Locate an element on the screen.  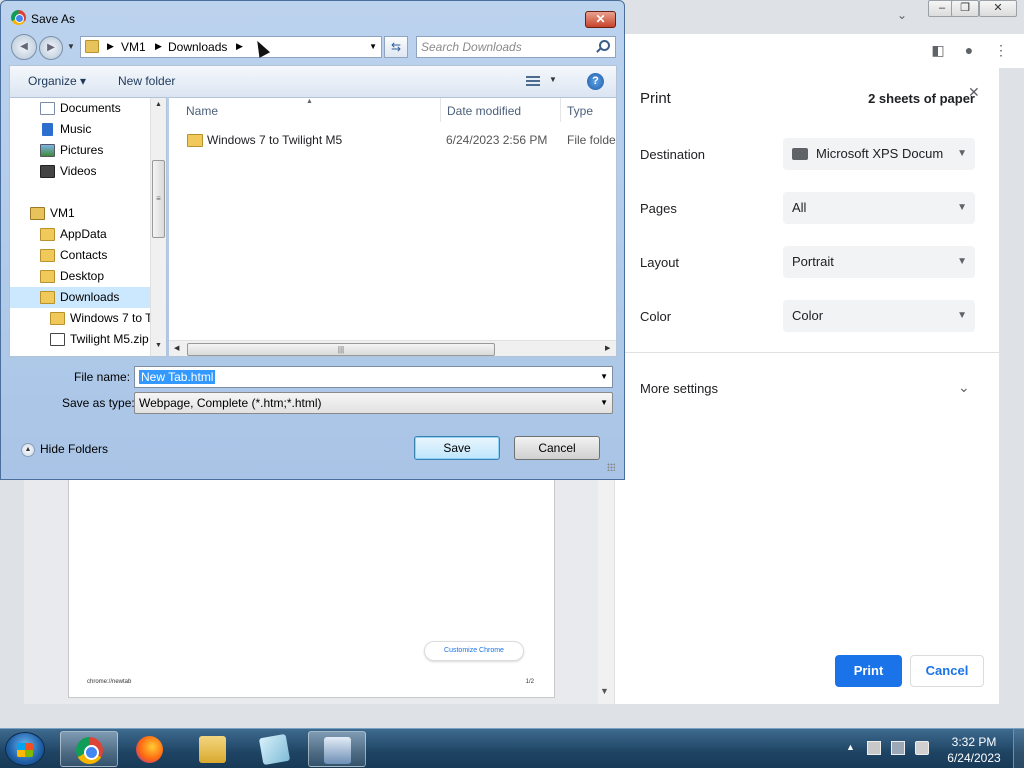
profile-avatar-icon: ● is located at coordinates (969, 52).